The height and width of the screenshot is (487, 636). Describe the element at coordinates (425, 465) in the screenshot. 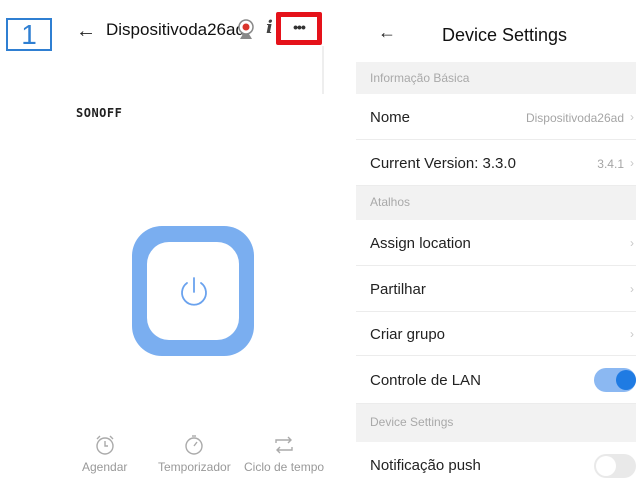

I see `row-label: Notificação push` at that location.